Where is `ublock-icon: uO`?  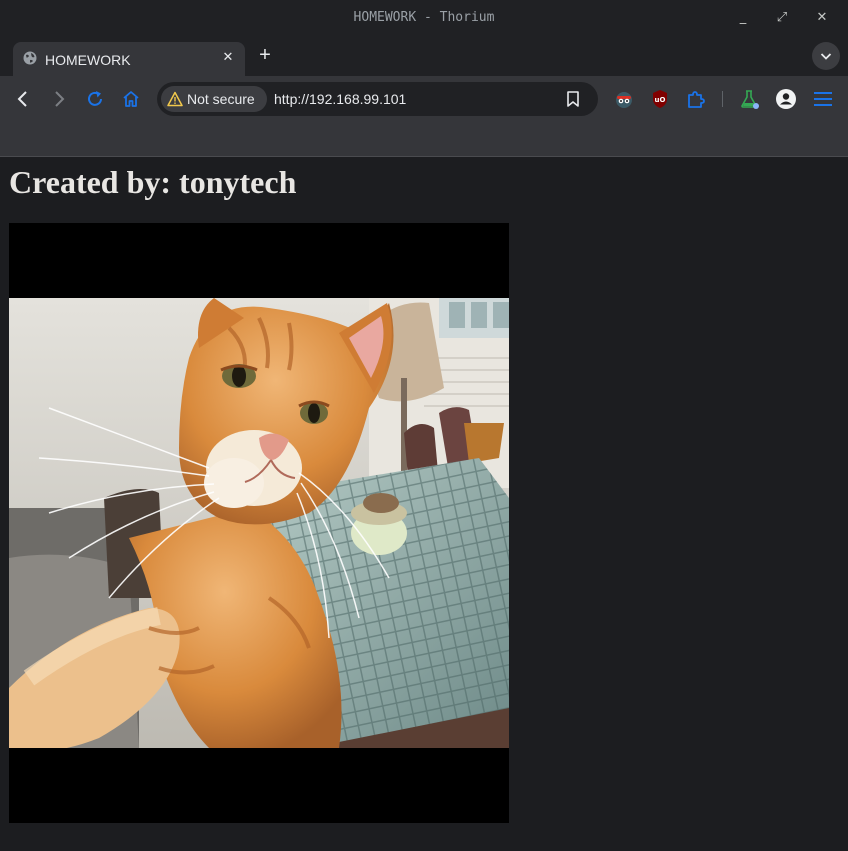 ublock-icon: uO is located at coordinates (660, 99).